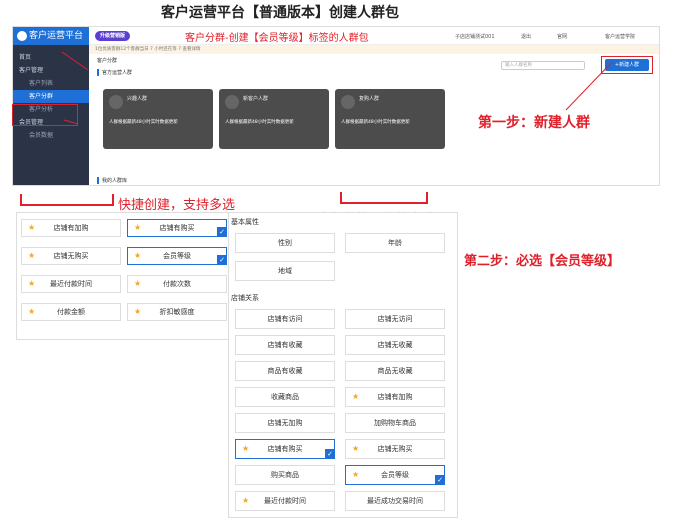 This screenshot has width=676, height=520. Describe the element at coordinates (384, 198) in the screenshot. I see `bracket-all` at that location.